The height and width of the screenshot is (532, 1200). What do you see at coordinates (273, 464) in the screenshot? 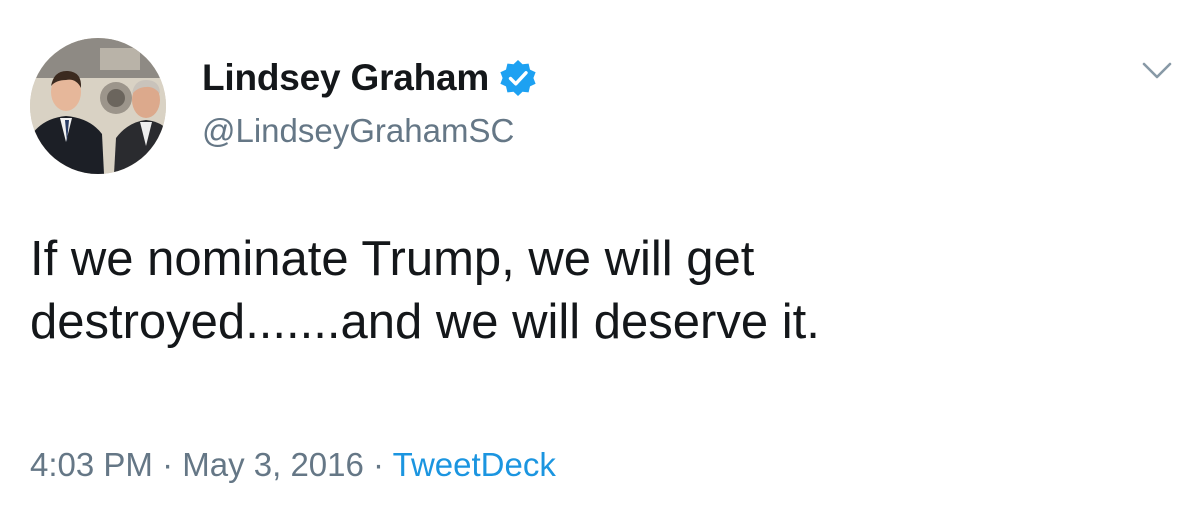
I see `tweet-date: May 3, 2016` at bounding box center [273, 464].